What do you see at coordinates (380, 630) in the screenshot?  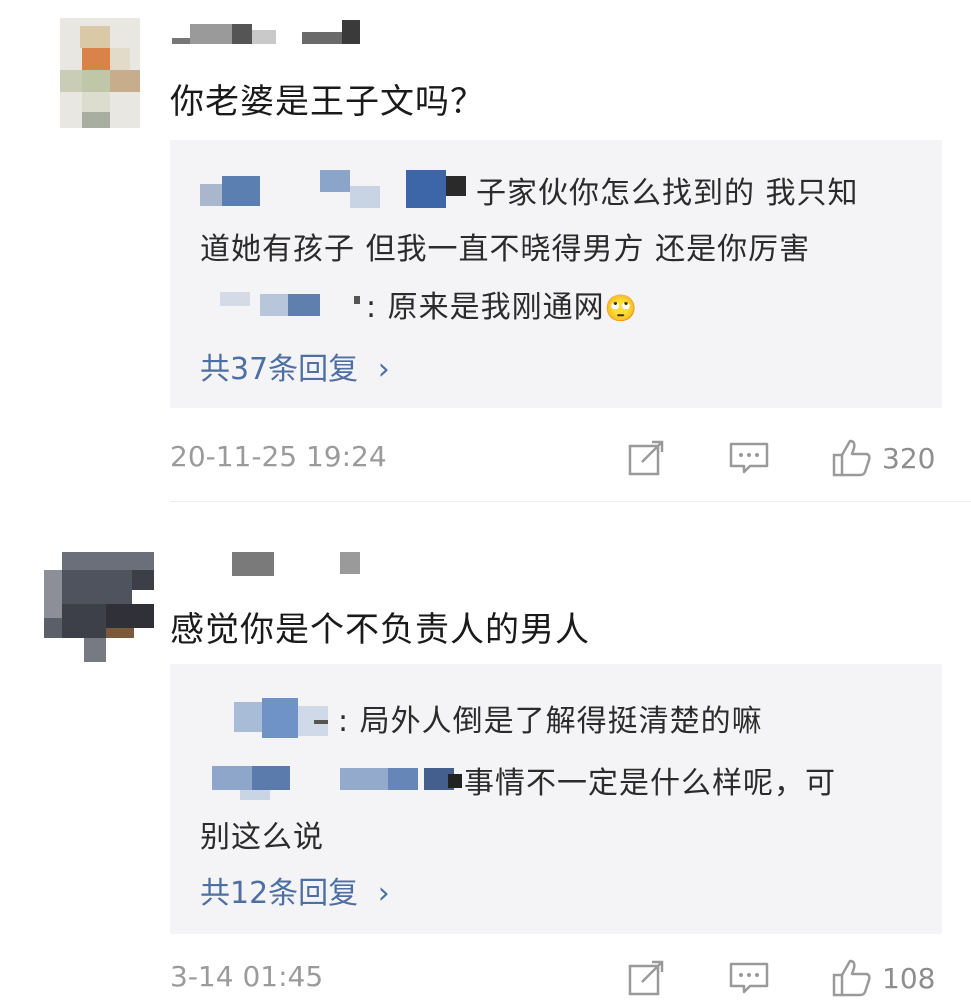 I see `comment-text: 感觉你是个不负责人的男人` at bounding box center [380, 630].